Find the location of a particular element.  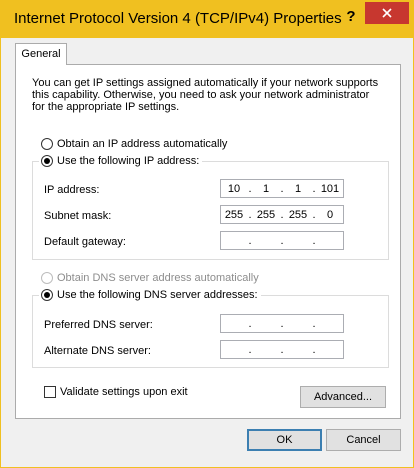

validate-settings-checkbox is located at coordinates (50, 392).